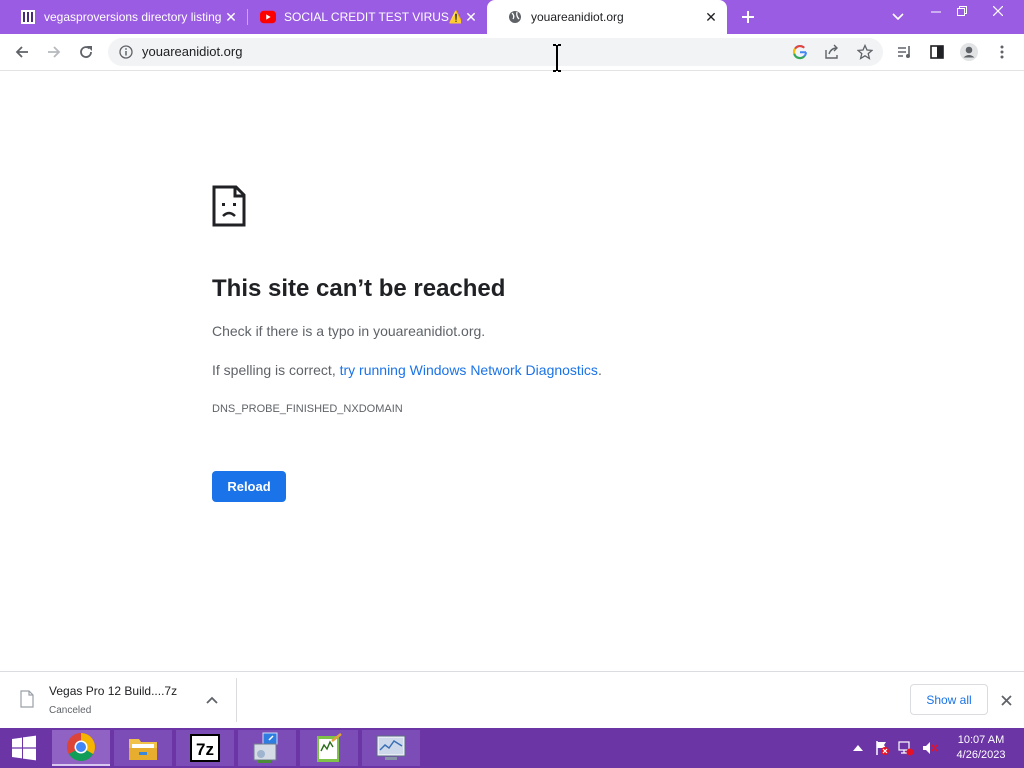  I want to click on new-tab-button, so click(748, 17).